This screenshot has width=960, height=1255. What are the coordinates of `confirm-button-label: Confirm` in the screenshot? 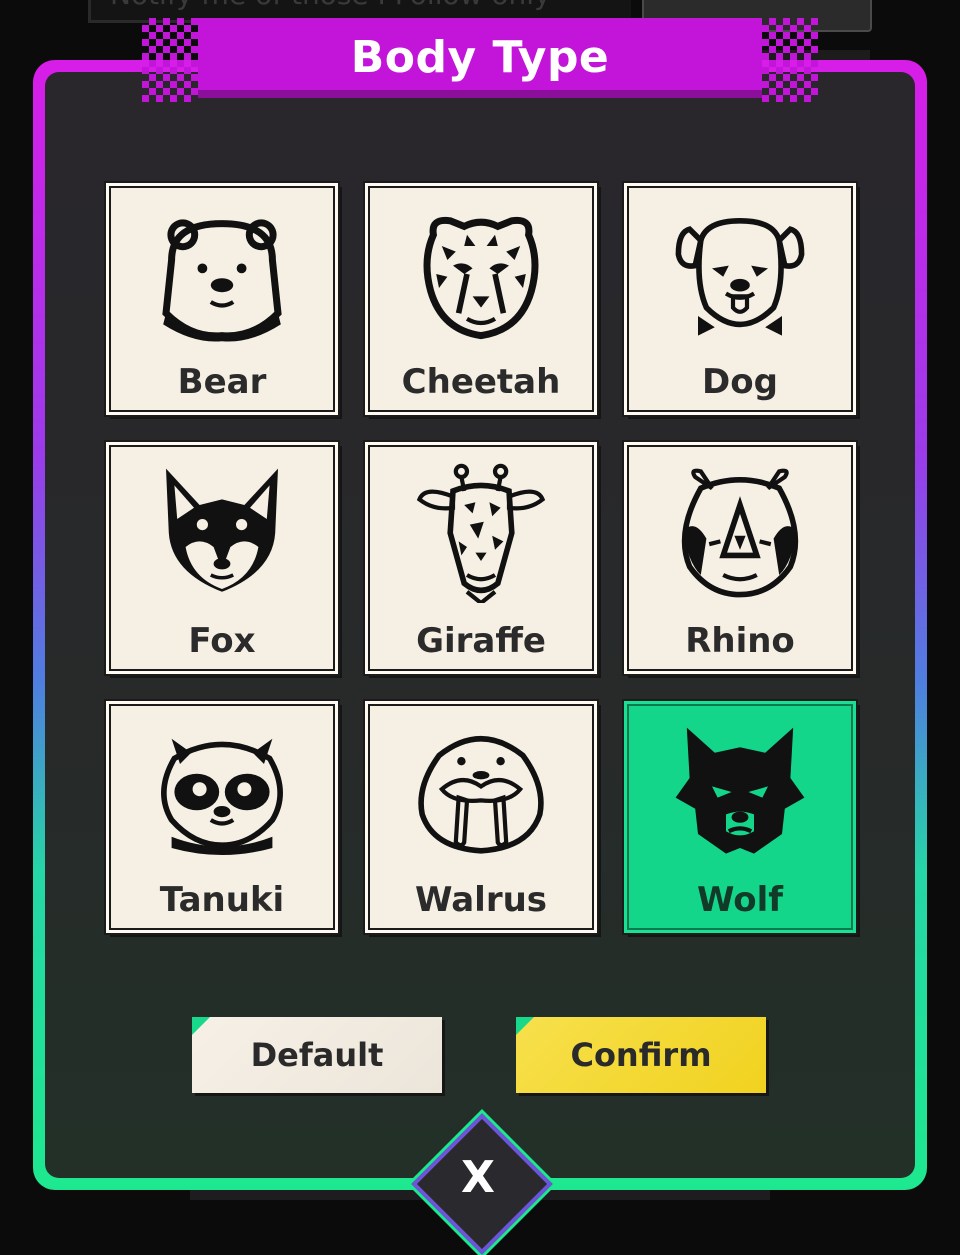 It's located at (641, 1055).